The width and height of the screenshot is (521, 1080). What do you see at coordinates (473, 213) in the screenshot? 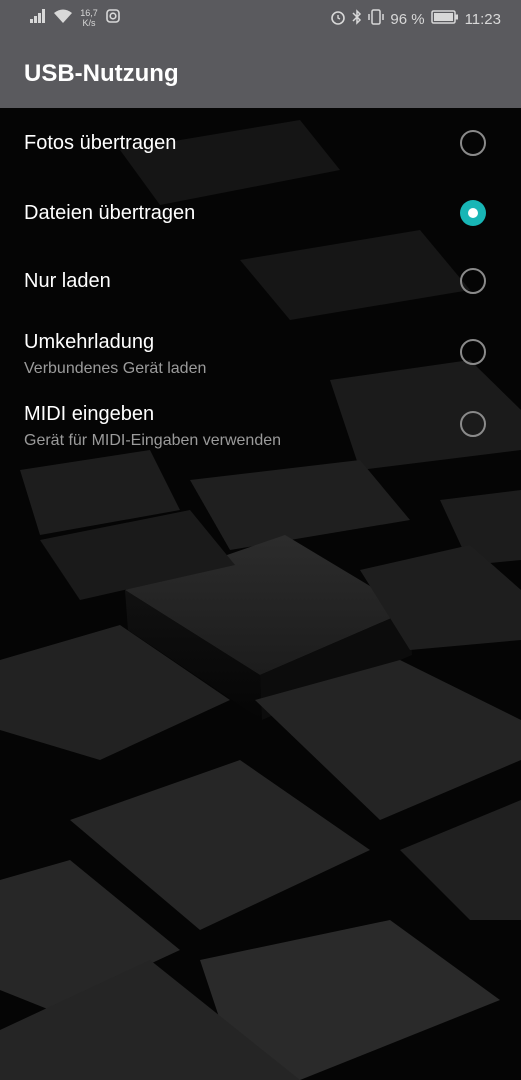
I see `radio-button-selected` at bounding box center [473, 213].